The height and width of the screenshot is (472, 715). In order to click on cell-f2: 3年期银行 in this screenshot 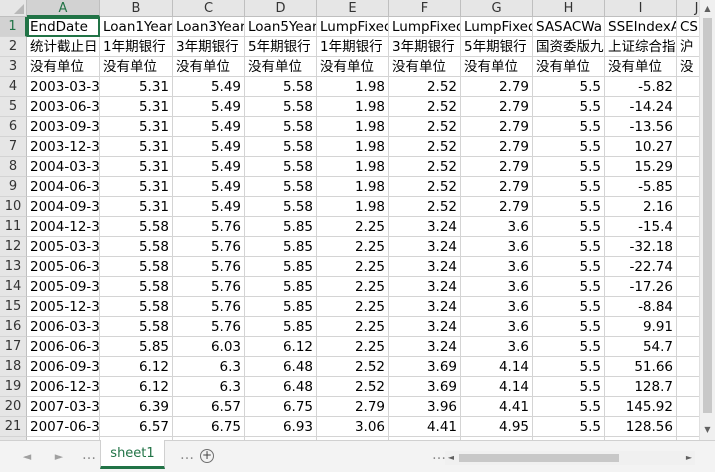, I will do `click(425, 47)`.